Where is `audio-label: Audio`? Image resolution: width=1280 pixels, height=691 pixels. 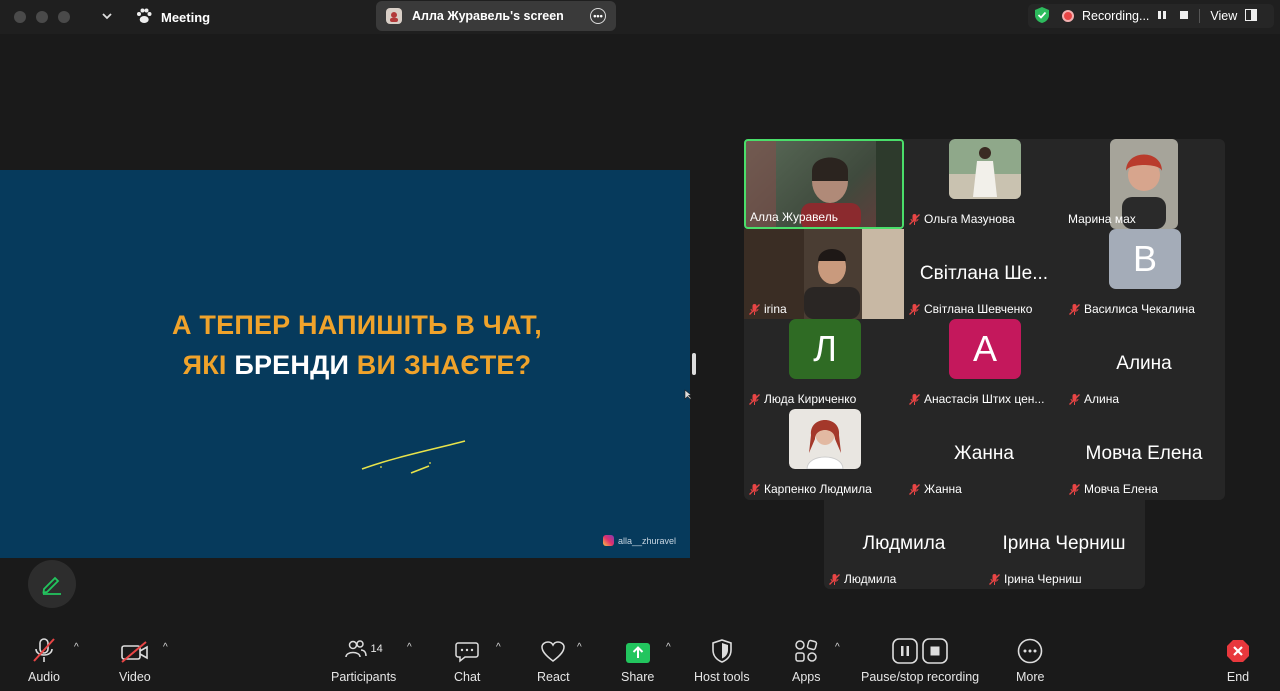 audio-label: Audio is located at coordinates (44, 677).